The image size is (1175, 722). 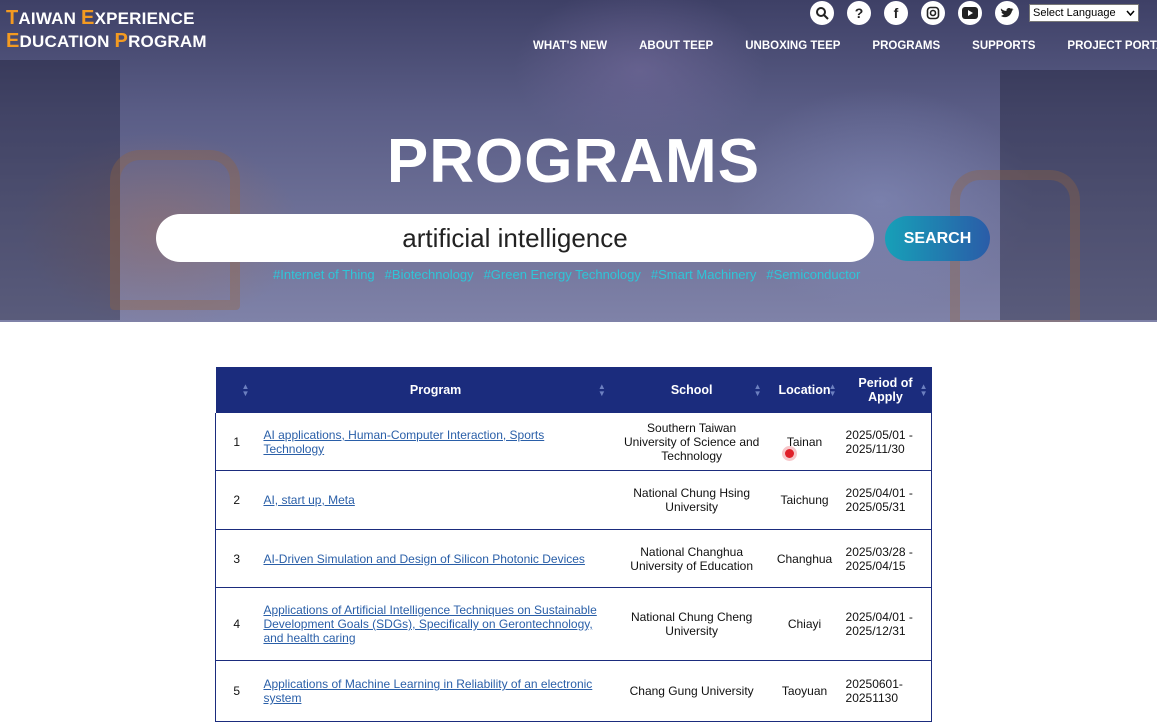 What do you see at coordinates (789, 453) in the screenshot?
I see `mouse-cursor-indicator` at bounding box center [789, 453].